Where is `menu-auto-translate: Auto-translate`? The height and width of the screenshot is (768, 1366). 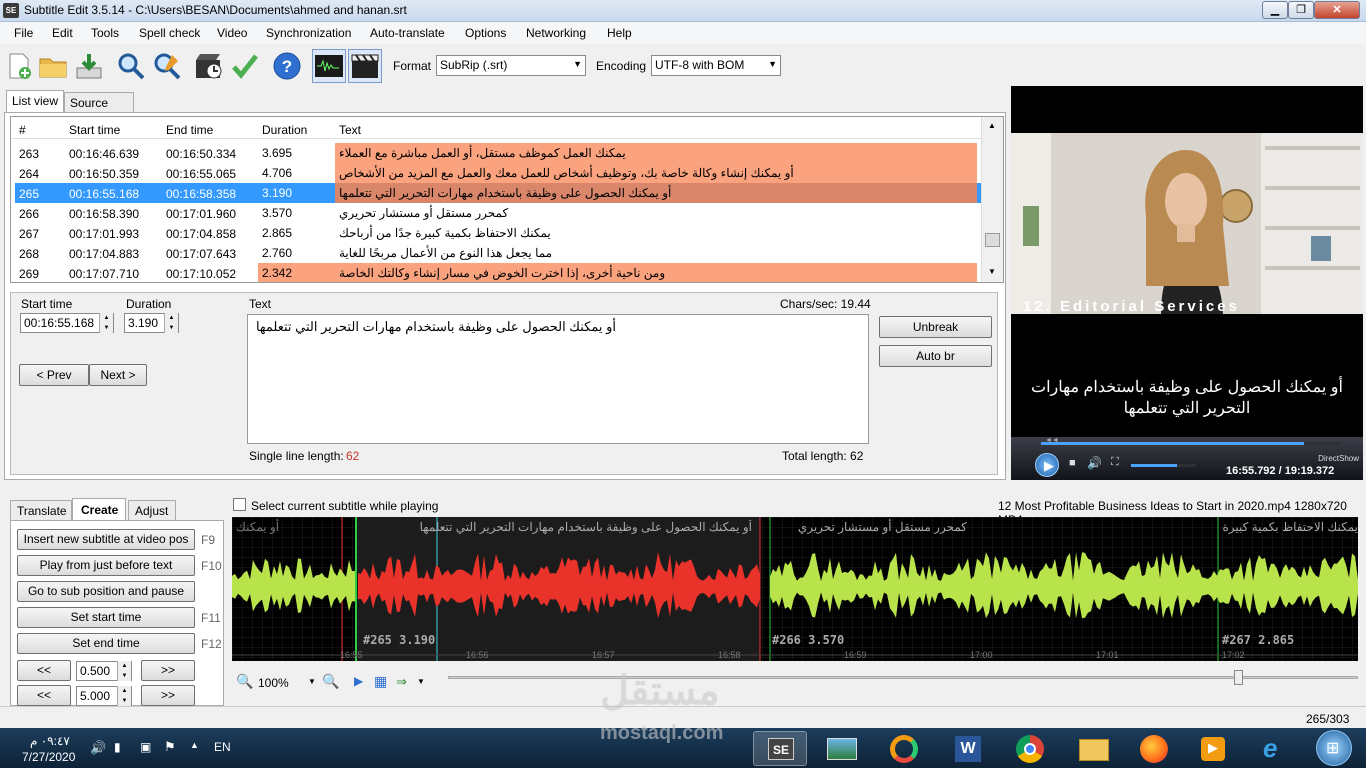 menu-auto-translate: Auto-translate is located at coordinates (407, 33).